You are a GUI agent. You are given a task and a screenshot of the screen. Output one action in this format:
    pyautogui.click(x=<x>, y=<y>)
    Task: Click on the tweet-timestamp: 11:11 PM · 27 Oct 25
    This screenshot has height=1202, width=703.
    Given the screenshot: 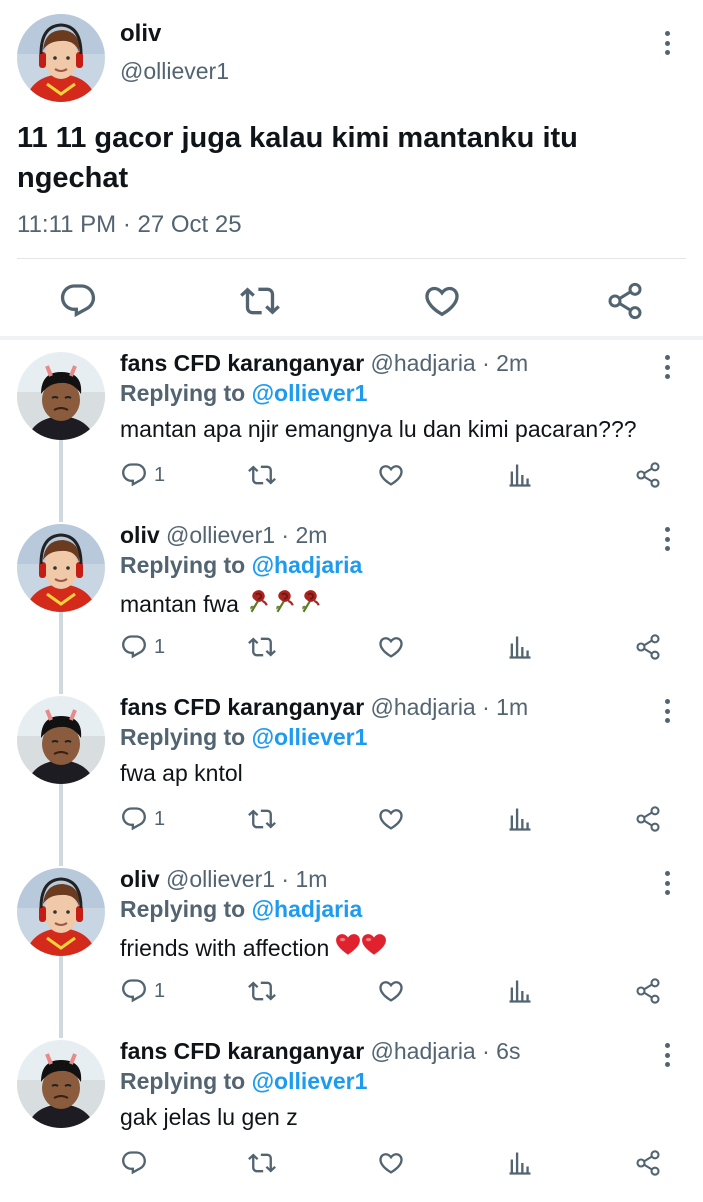 What is the action you would take?
    pyautogui.click(x=129, y=225)
    